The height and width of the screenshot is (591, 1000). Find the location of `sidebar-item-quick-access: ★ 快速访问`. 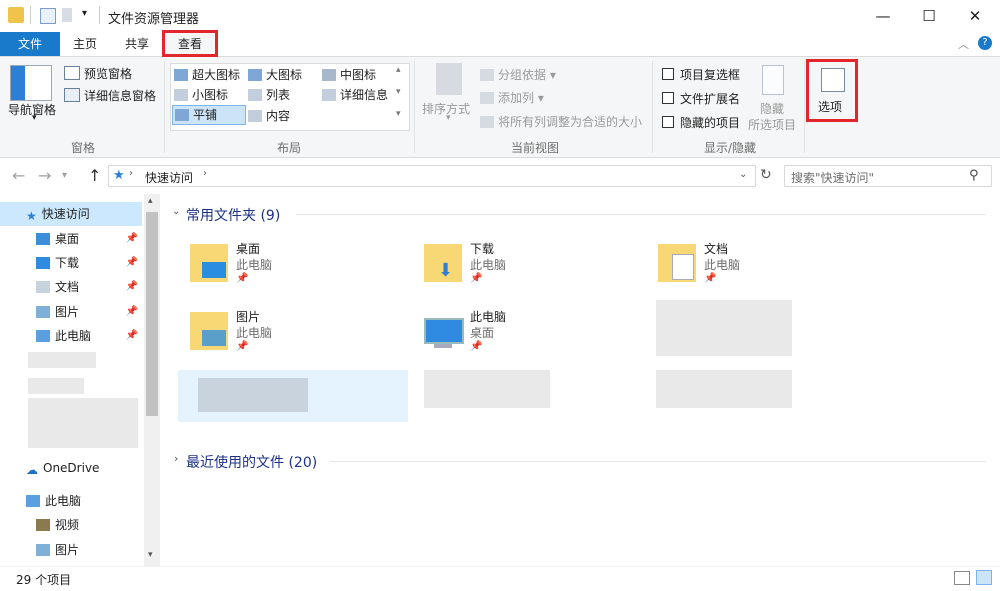

sidebar-item-quick-access: ★ 快速访问 is located at coordinates (71, 214).